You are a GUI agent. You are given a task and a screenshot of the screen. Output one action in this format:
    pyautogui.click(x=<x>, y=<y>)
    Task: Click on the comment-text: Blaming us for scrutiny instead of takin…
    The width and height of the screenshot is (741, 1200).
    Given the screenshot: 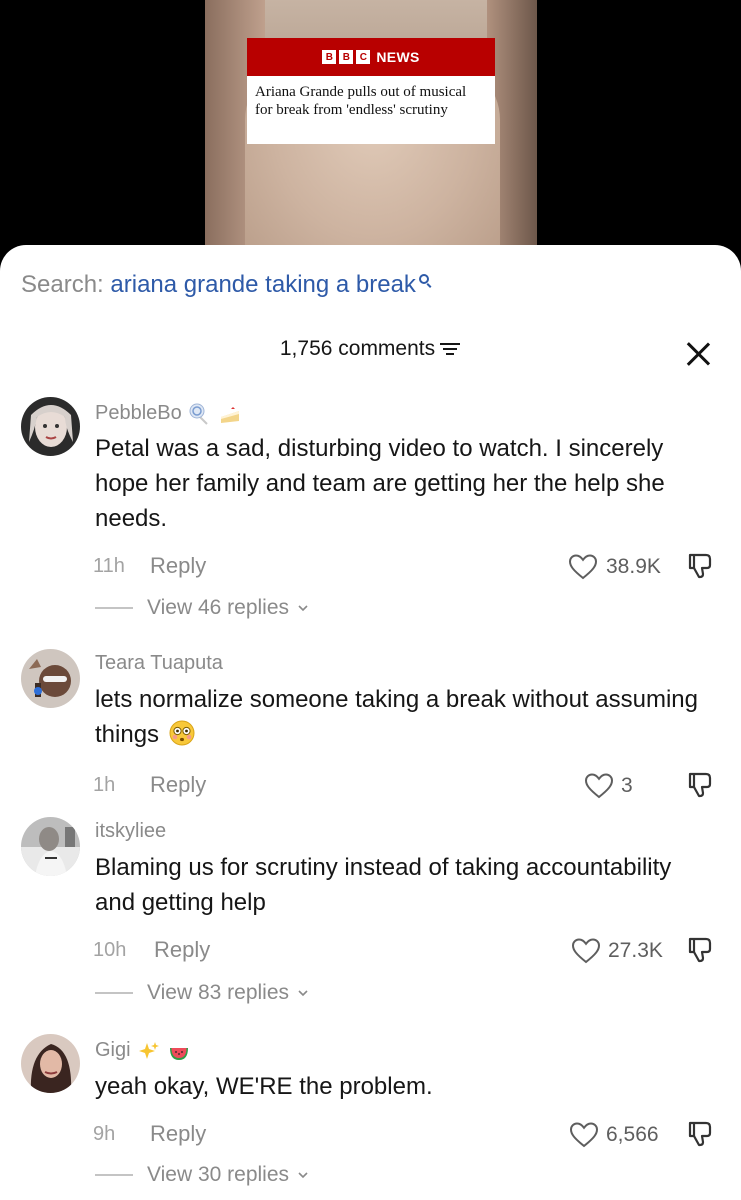 What is the action you would take?
    pyautogui.click(x=383, y=885)
    